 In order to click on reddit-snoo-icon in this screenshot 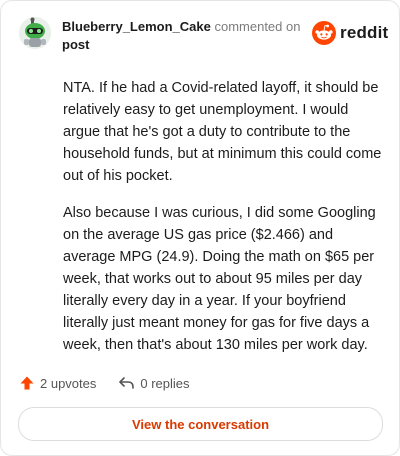, I will do `click(324, 33)`.